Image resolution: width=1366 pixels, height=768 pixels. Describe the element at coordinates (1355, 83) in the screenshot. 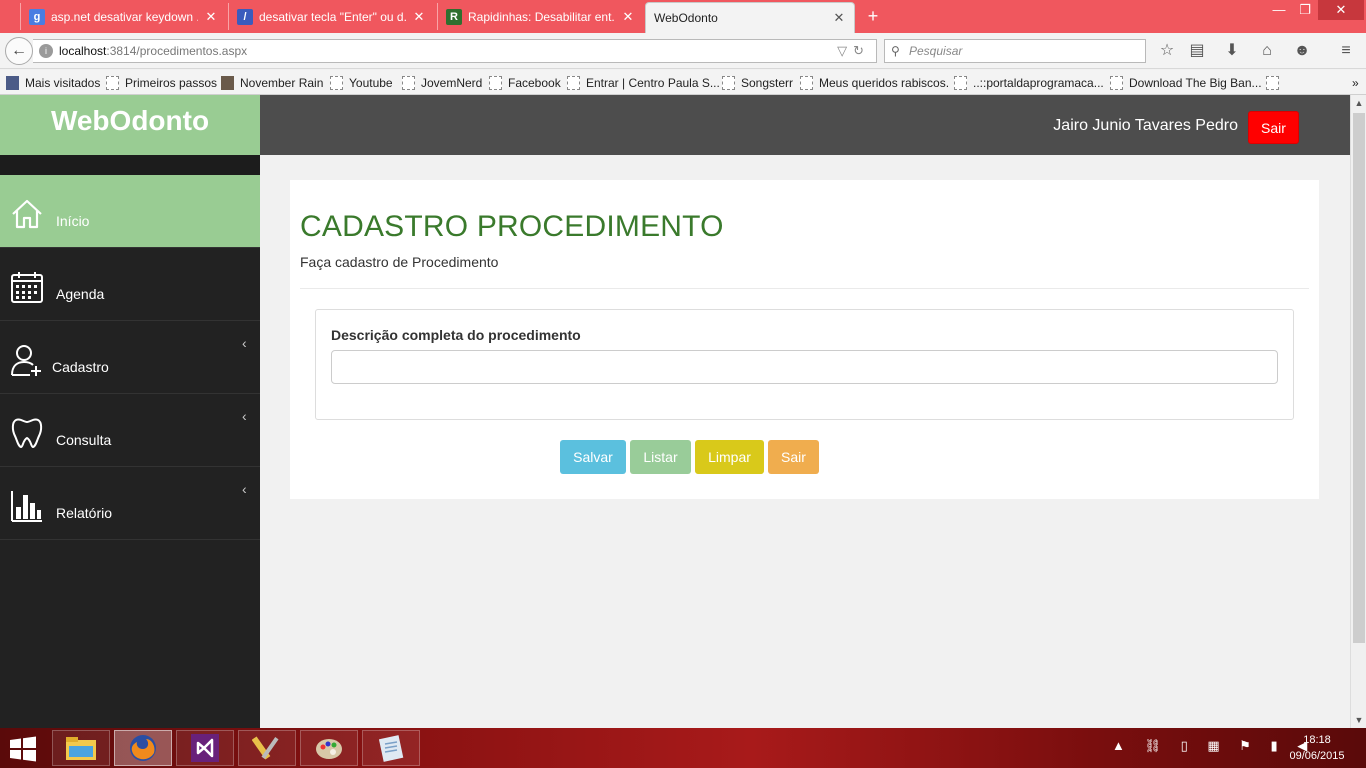

I see `bookmarks-overflow-icon: »` at that location.